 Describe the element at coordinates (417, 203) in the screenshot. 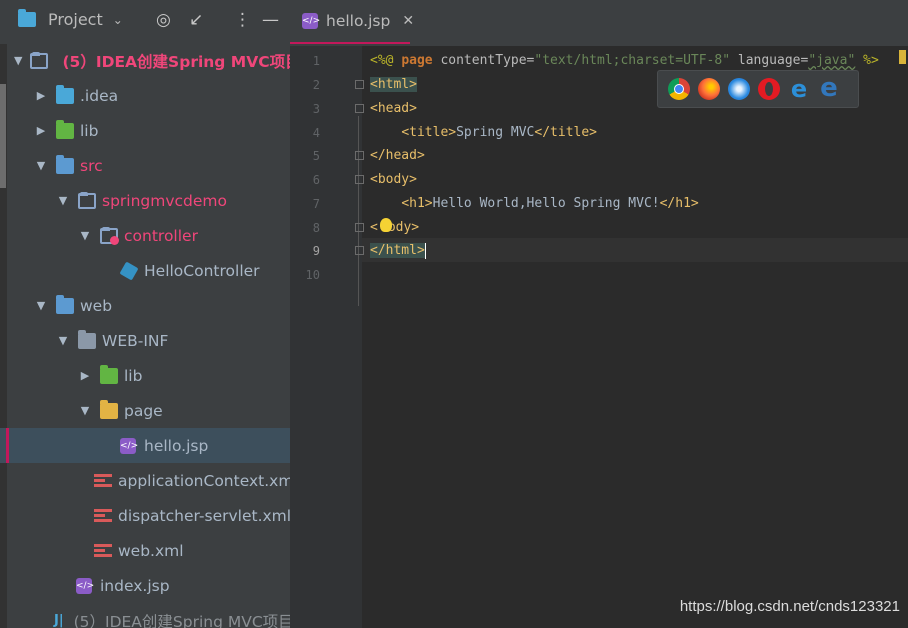

I see `code-tag: <h1>` at that location.